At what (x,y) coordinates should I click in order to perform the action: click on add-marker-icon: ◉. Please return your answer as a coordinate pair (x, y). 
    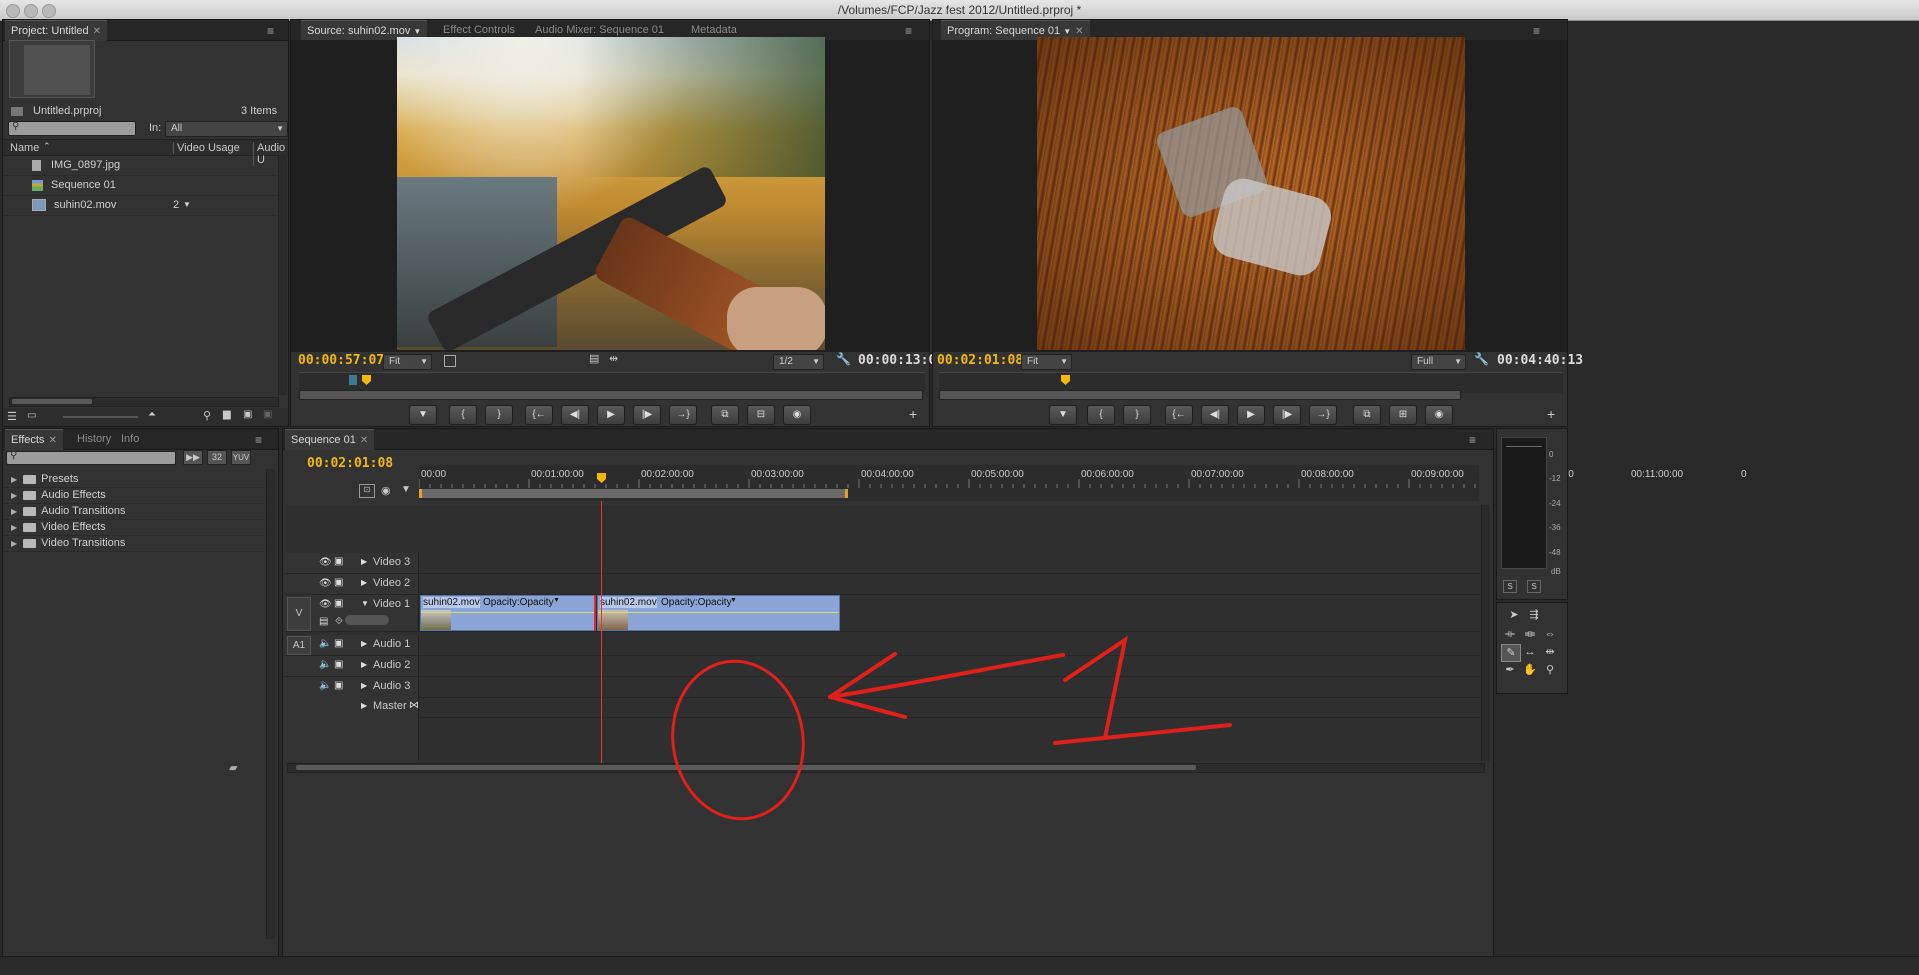
    Looking at the image, I should click on (386, 490).